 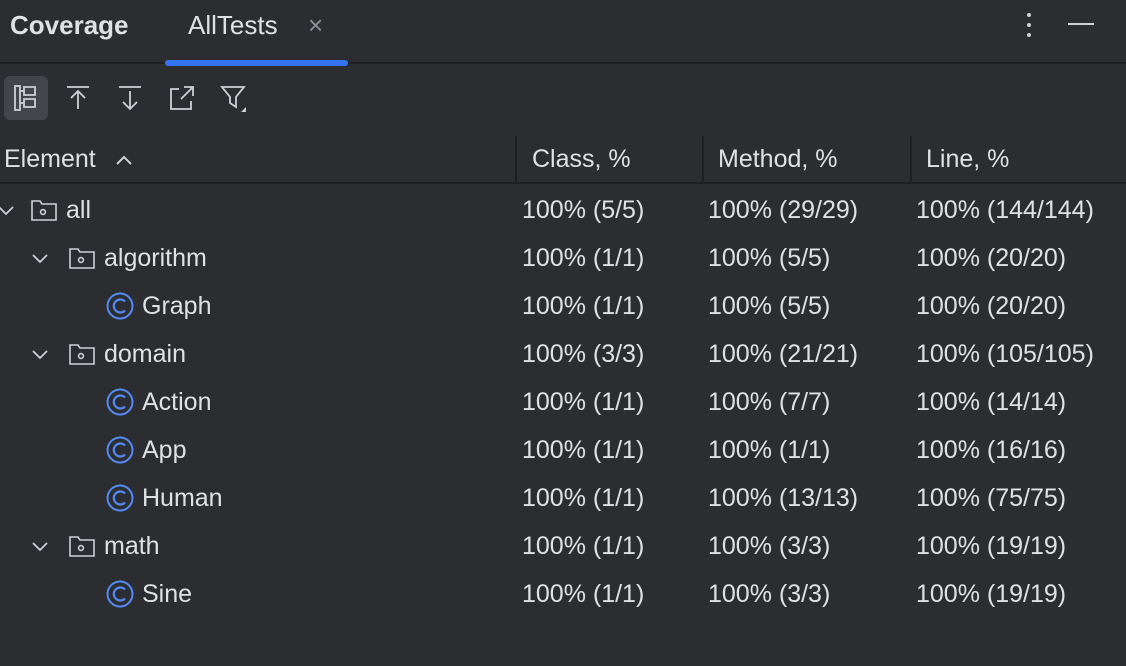 I want to click on tree-row-graph: Graph 100% (1/1) 100% (5/5) 100% (20/20), so click(x=563, y=306).